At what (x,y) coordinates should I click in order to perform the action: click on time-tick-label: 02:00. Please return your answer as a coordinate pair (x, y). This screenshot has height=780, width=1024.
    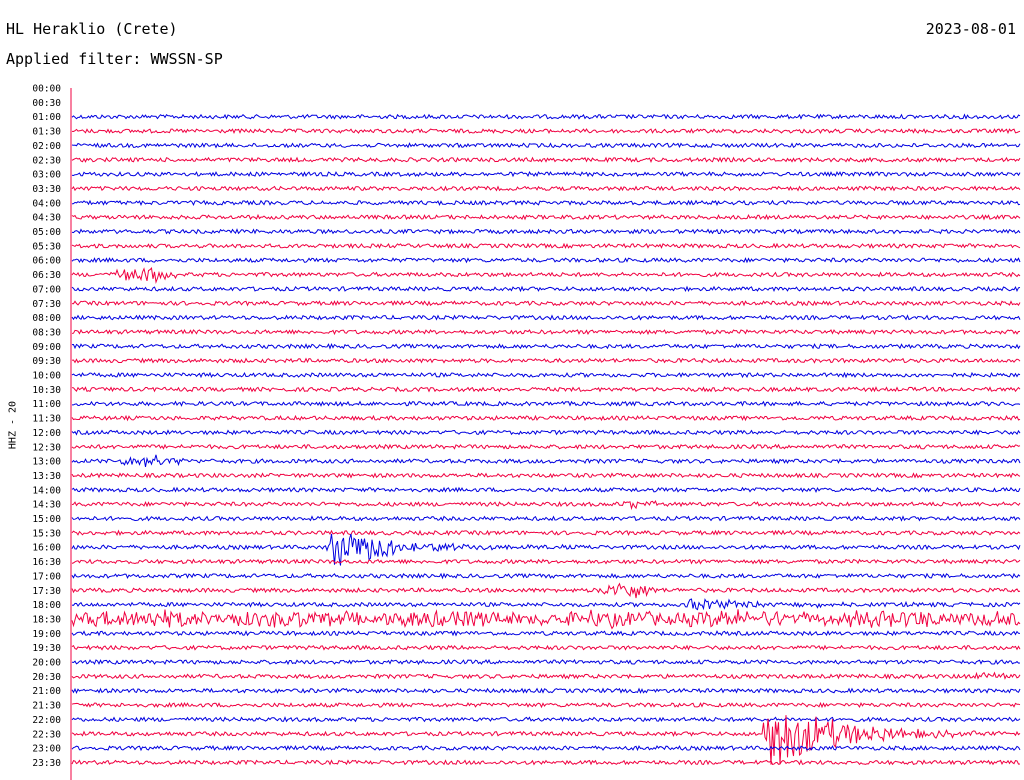
    Looking at the image, I should click on (46, 146).